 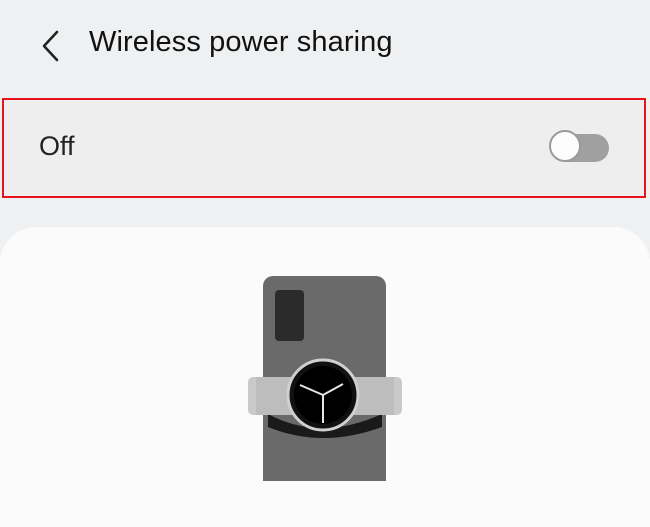 I want to click on back-button, so click(x=50, y=46).